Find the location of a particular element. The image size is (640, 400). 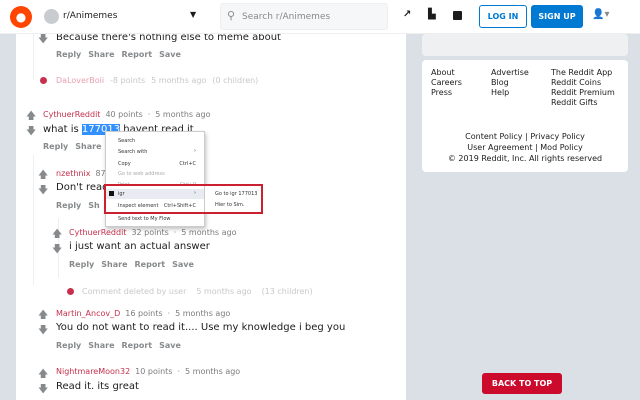

comment-meta: CythuerReddit 32 points · 5 months ago is located at coordinates (153, 232).